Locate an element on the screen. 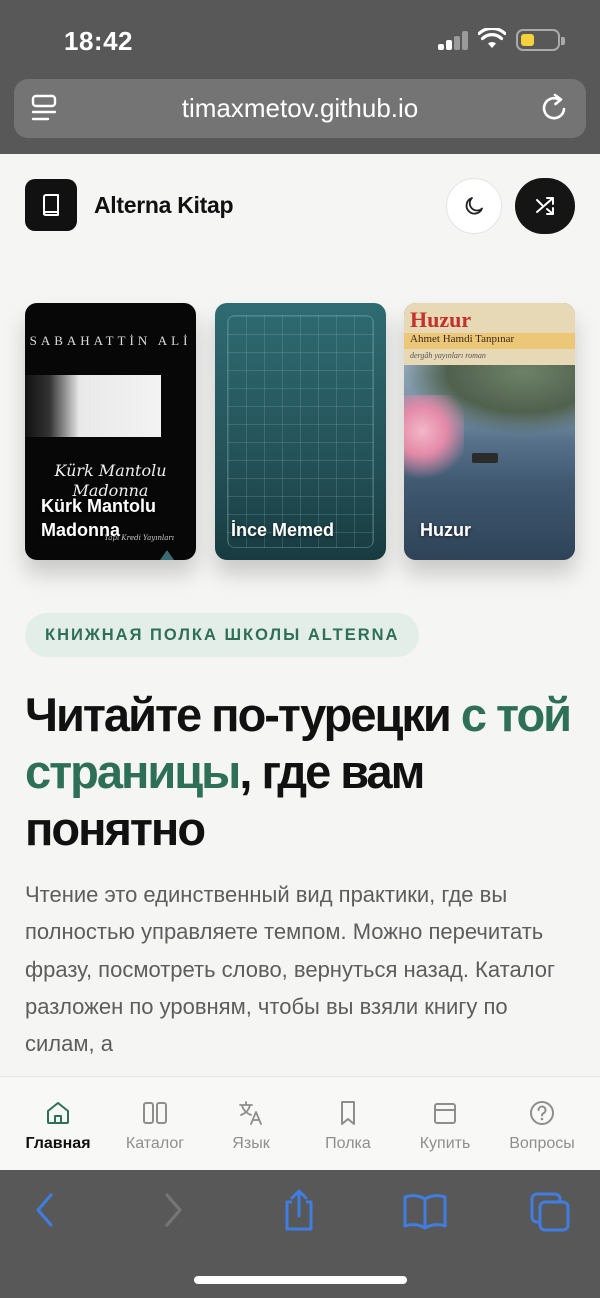 This screenshot has width=600, height=1298. tab-language: Язык is located at coordinates (251, 1123).